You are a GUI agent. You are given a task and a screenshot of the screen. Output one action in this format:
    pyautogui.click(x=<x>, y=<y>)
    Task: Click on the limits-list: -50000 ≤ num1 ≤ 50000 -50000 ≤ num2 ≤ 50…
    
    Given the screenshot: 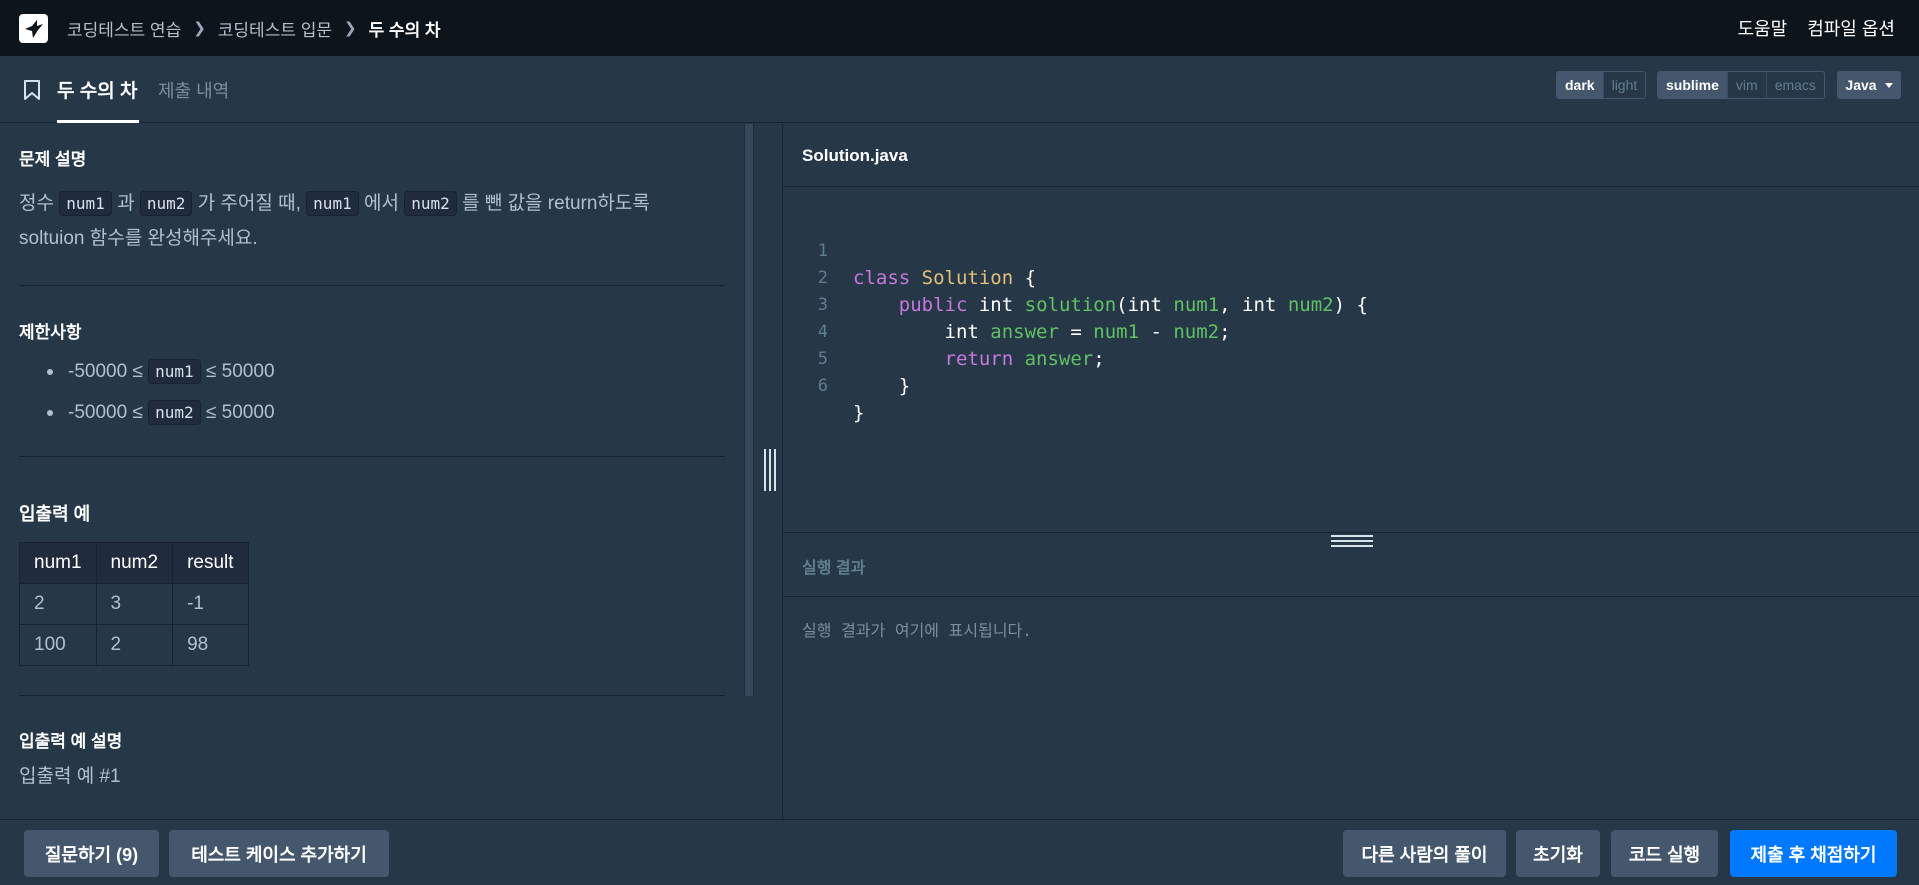 What is the action you would take?
    pyautogui.click(x=161, y=392)
    